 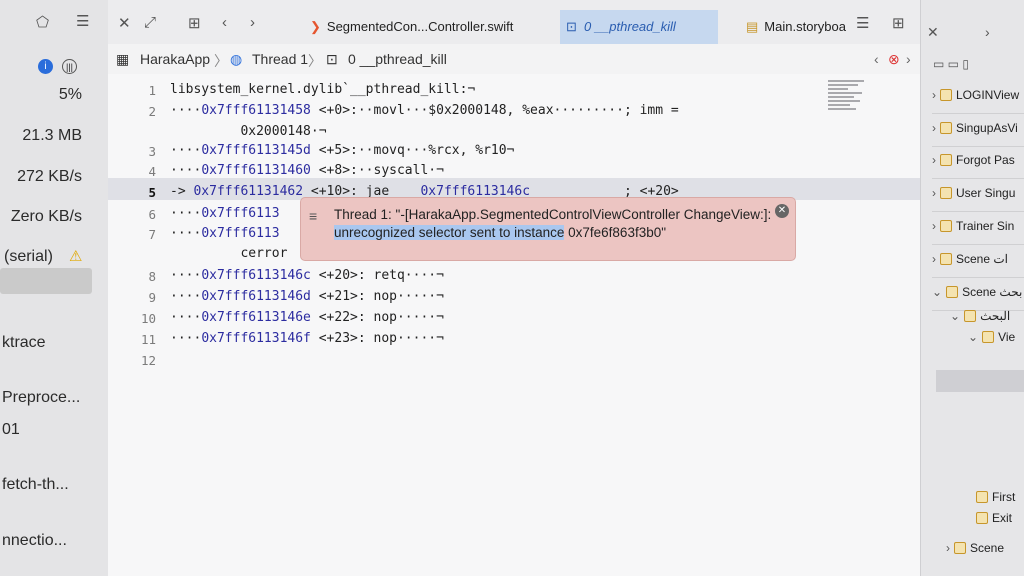 I want to click on minimap, so click(x=848, y=105).